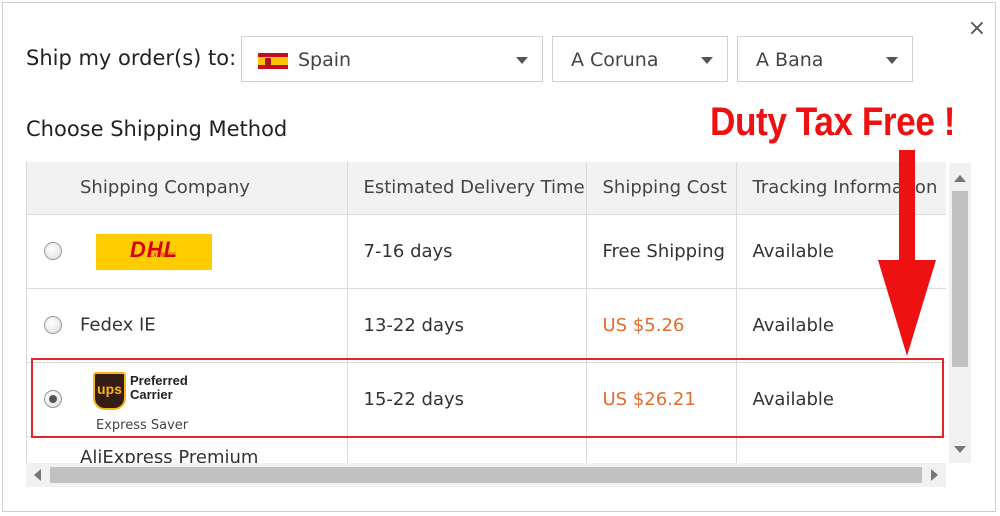 This screenshot has height=516, width=1000. Describe the element at coordinates (934, 475) in the screenshot. I see `scroll-right-icon` at that location.